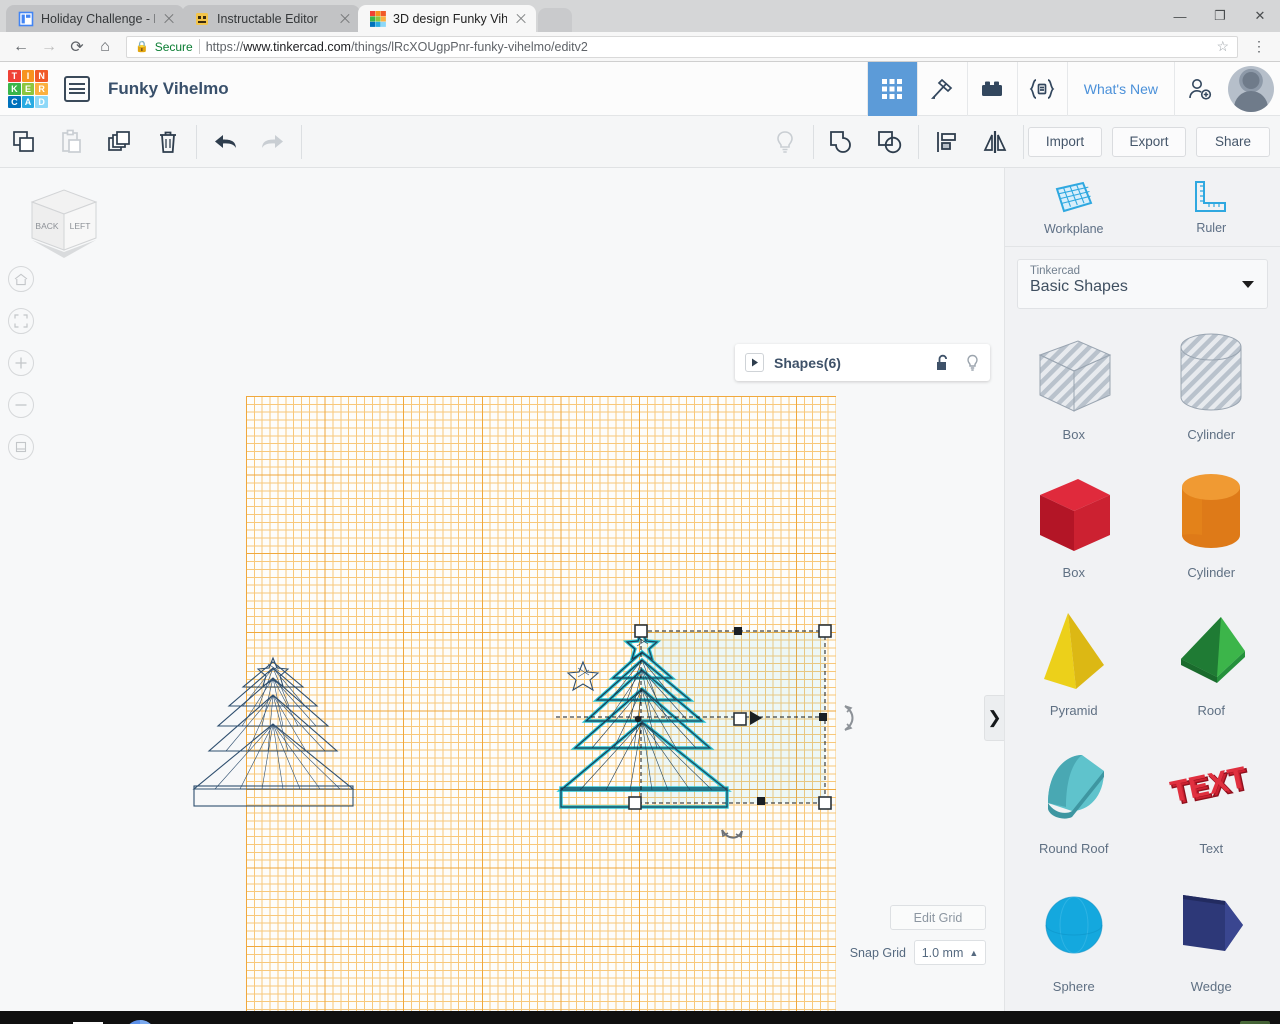  I want to click on workplane-tool: Workplane, so click(1074, 207).